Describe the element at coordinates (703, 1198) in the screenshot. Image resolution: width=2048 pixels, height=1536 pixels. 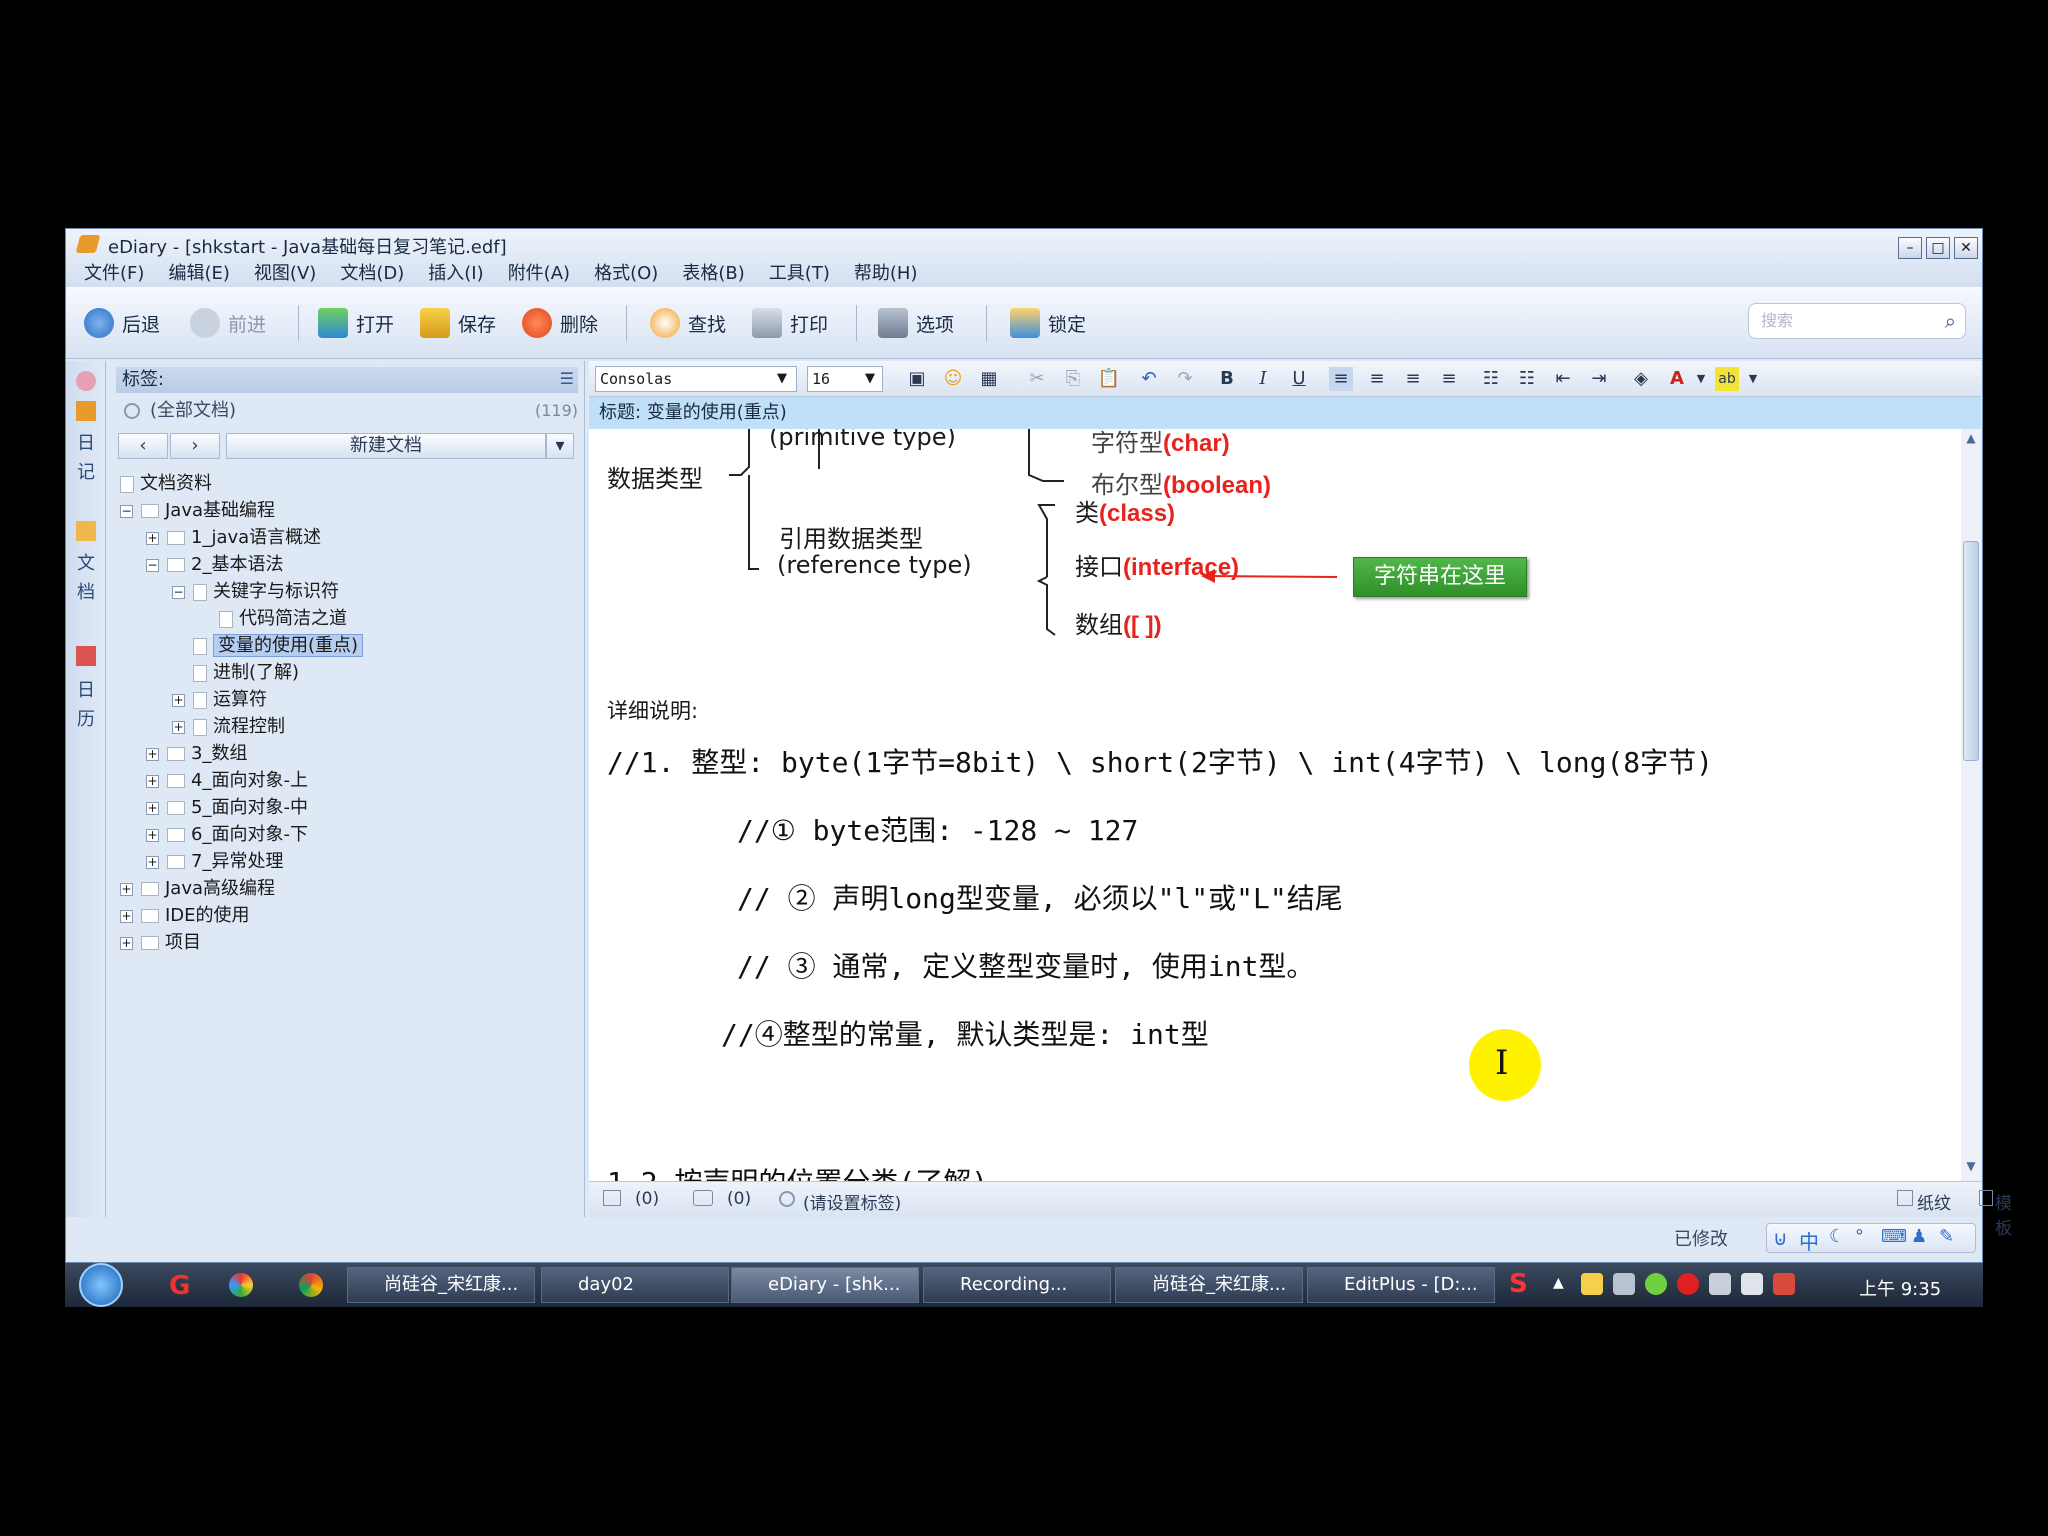
I see `comment-icon` at that location.